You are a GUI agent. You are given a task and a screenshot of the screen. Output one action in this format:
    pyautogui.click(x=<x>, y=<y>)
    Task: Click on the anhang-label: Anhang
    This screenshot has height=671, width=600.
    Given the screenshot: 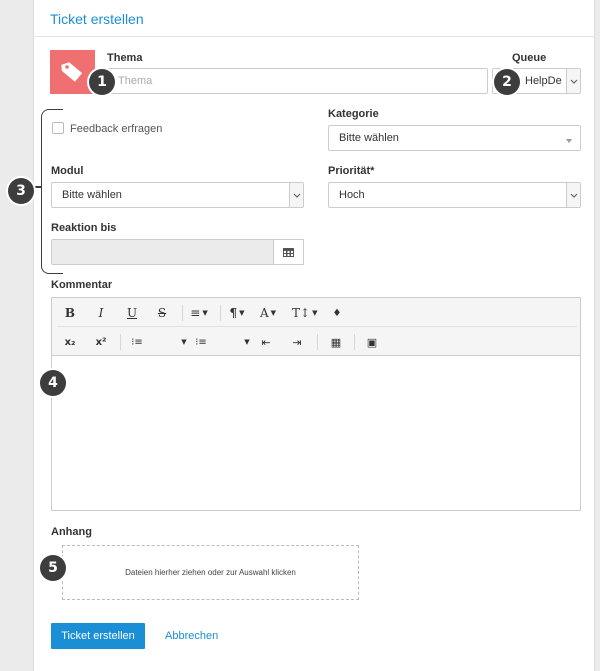 What is the action you would take?
    pyautogui.click(x=71, y=532)
    